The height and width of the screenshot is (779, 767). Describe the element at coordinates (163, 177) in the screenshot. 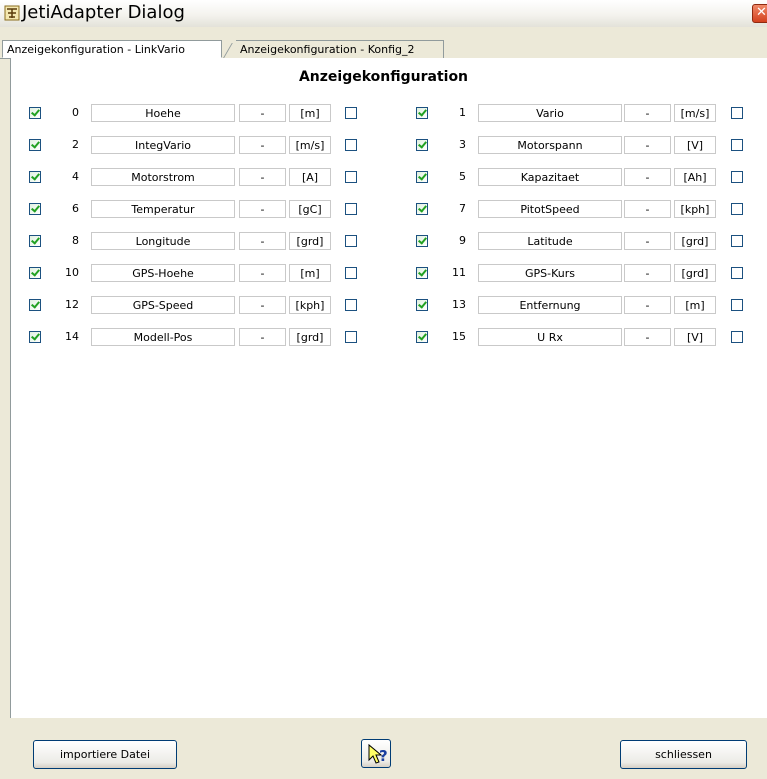

I see `sensor-name-field: Motorstrom` at that location.